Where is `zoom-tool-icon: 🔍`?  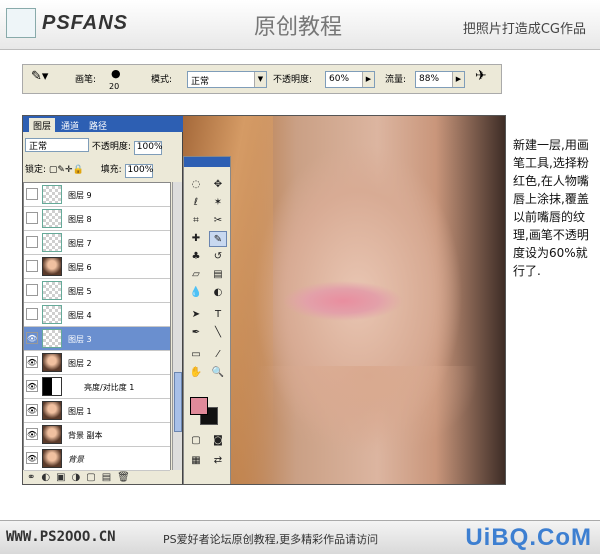
zoom-tool-icon: 🔍 is located at coordinates (218, 373).